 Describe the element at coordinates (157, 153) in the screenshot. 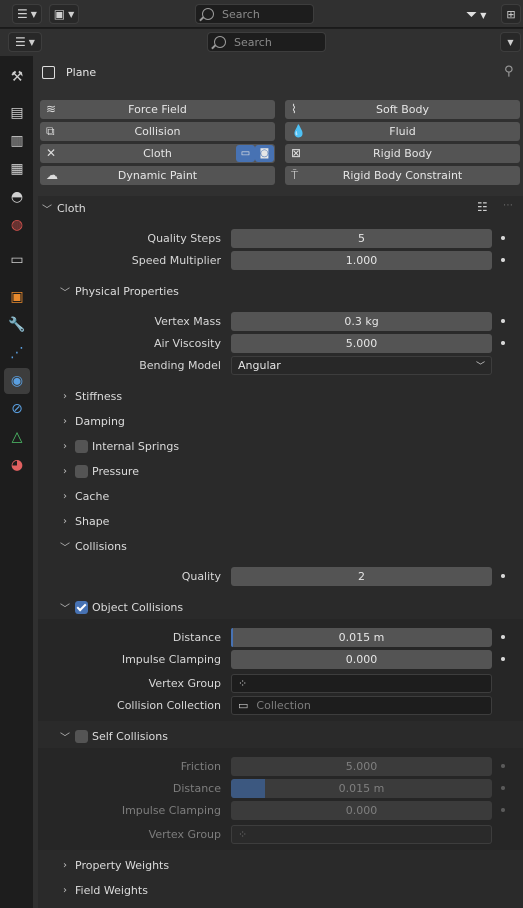

I see `cloth-button: ✕ Cloth ▭ ◙` at that location.